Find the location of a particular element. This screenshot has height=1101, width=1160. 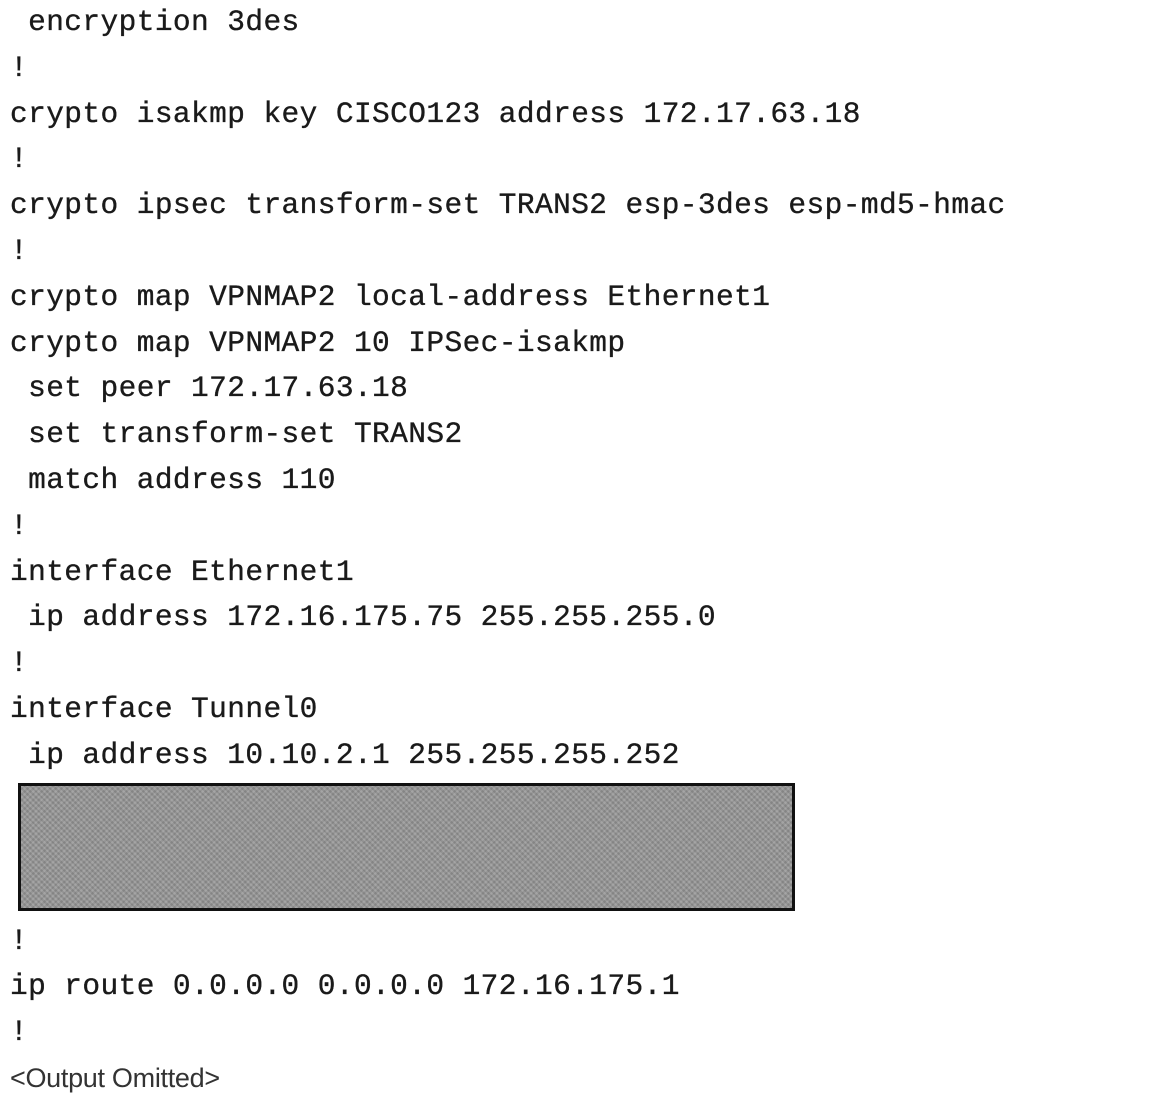

redacted-block is located at coordinates (406, 846).